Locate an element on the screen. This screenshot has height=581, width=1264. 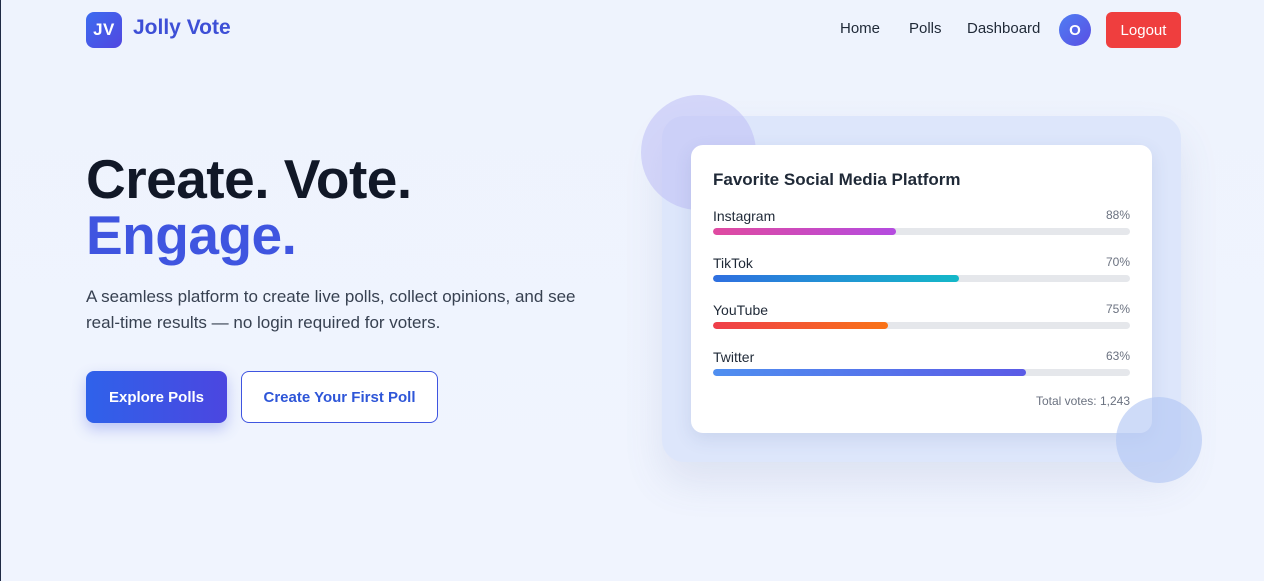
explore-polls-button: Explore Polls is located at coordinates (156, 397).